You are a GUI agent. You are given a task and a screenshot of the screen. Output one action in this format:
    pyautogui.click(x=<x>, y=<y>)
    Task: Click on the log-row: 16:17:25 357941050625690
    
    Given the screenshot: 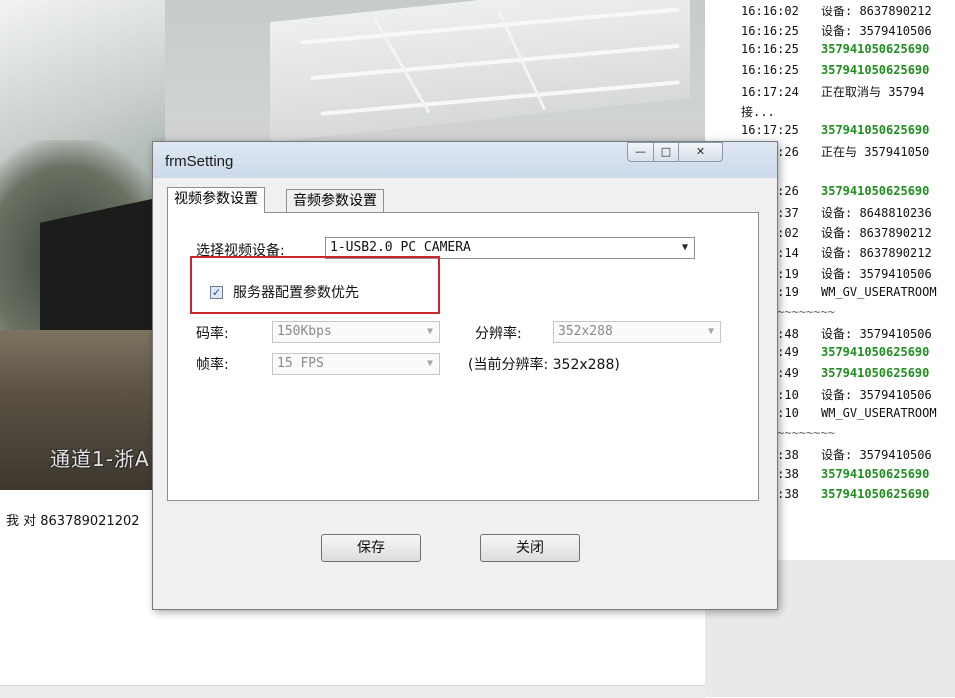 What is the action you would take?
    pyautogui.click(x=835, y=130)
    